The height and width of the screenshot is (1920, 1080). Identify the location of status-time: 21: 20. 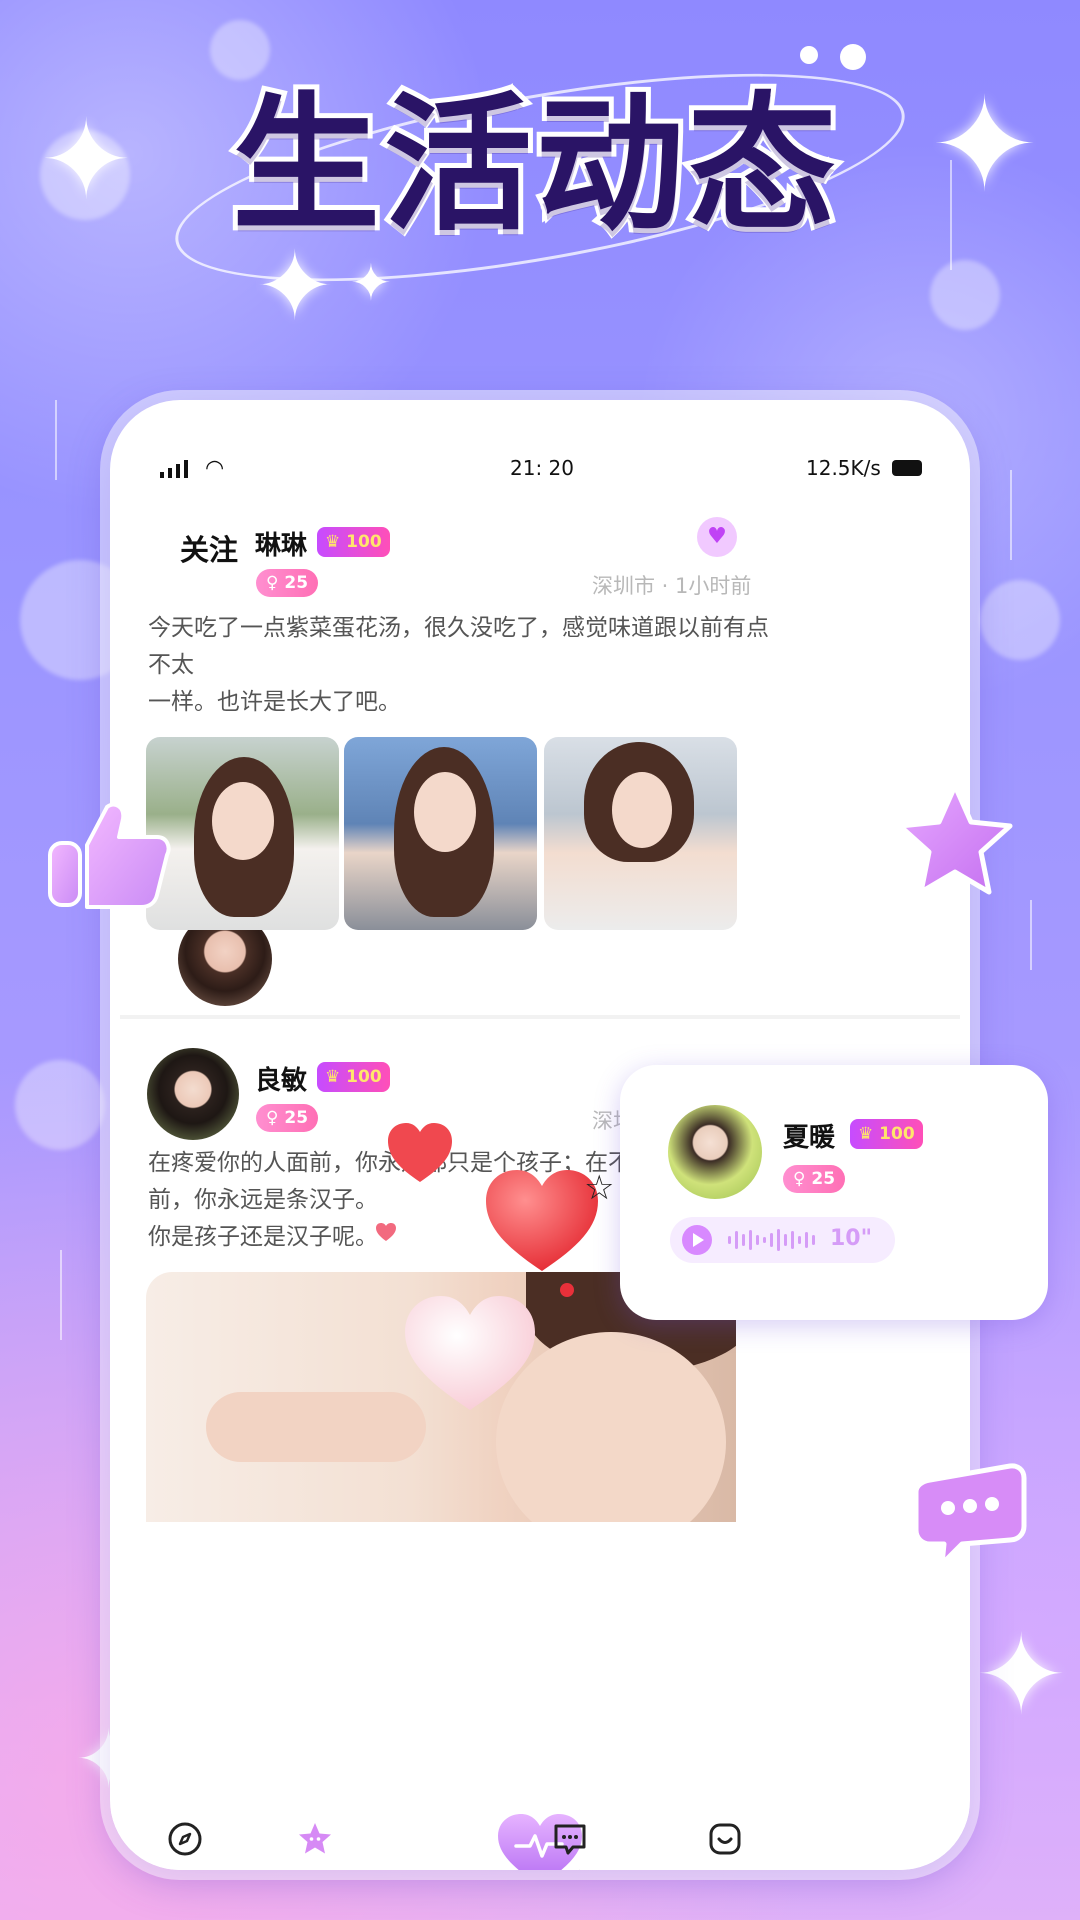
(542, 468).